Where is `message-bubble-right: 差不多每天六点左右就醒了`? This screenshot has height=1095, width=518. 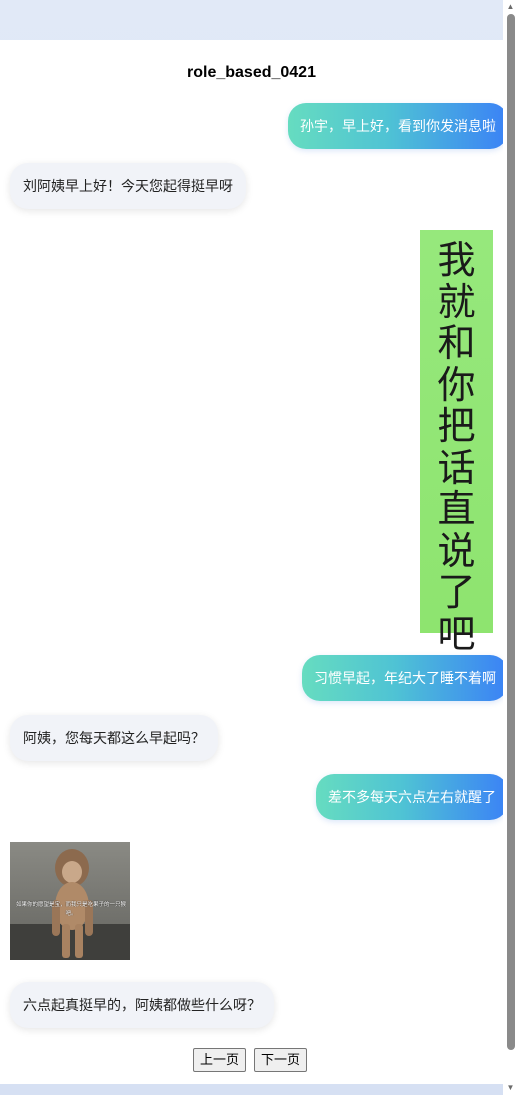
message-bubble-right: 差不多每天六点左右就醒了 is located at coordinates (412, 797).